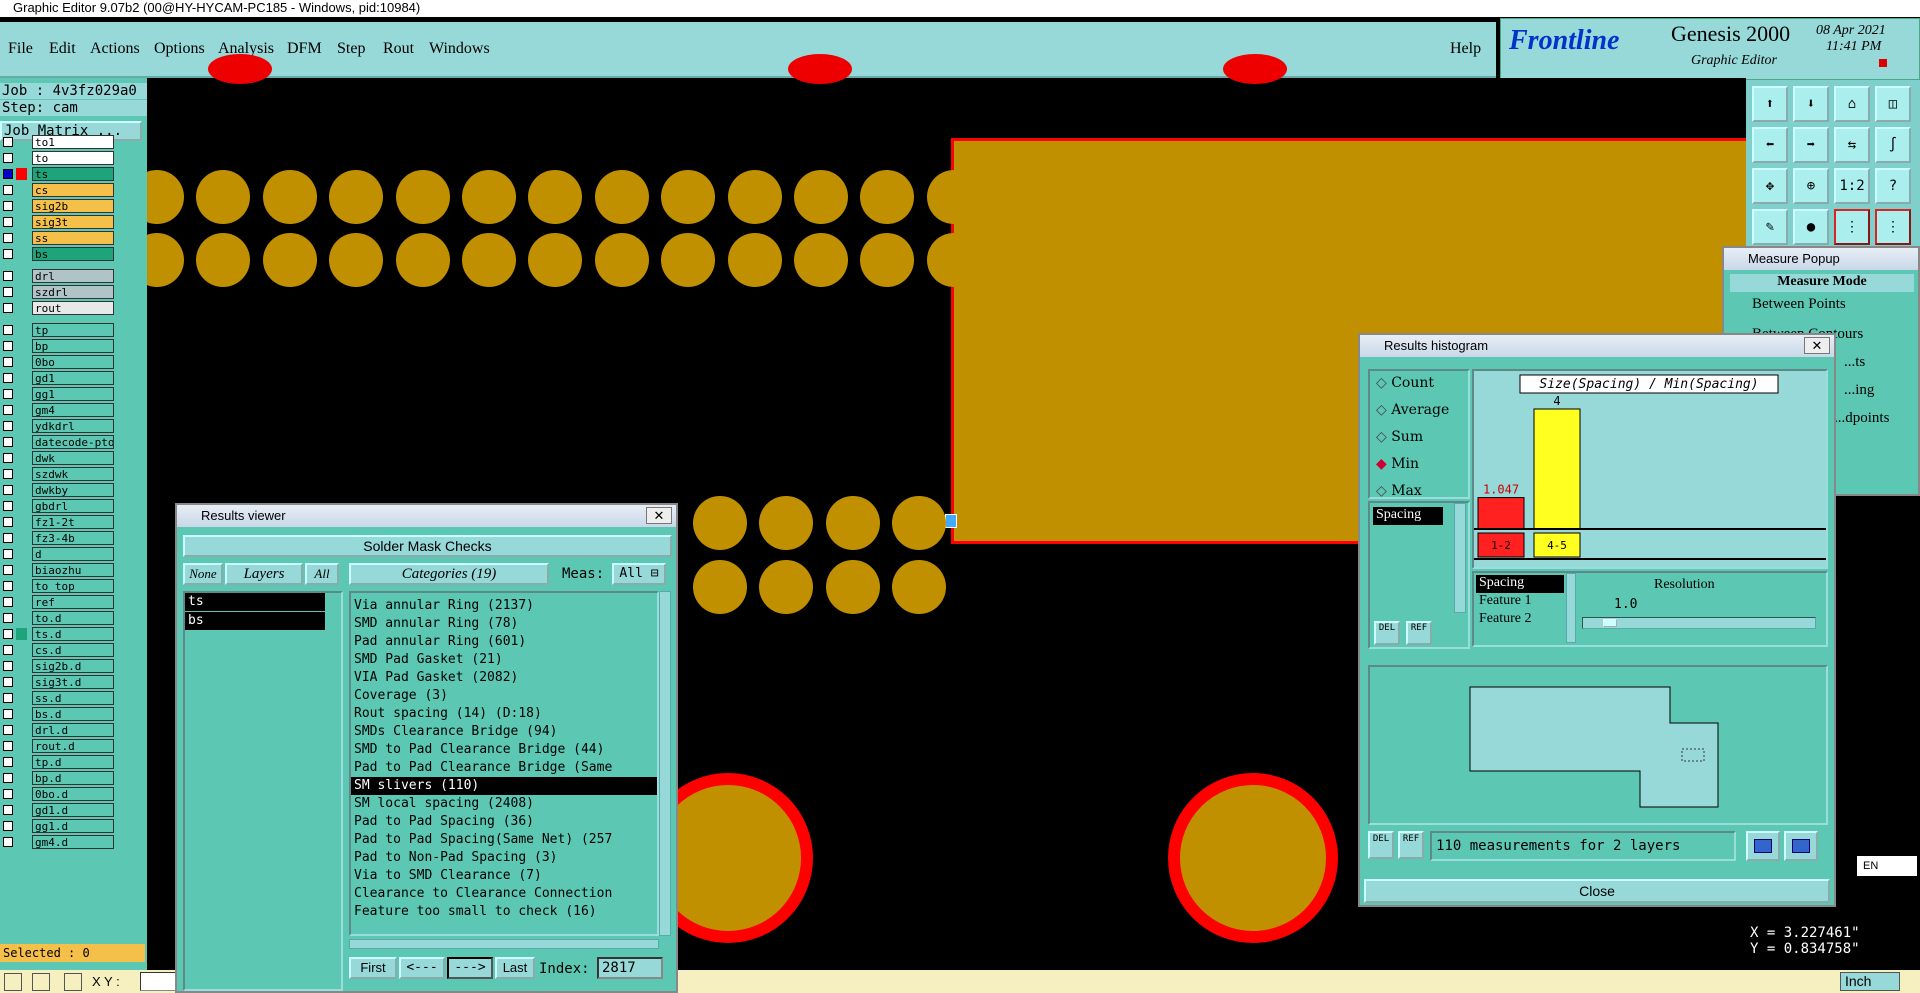 The image size is (1920, 993). Describe the element at coordinates (639, 574) in the screenshot. I see `meas-select: All ⊟` at that location.